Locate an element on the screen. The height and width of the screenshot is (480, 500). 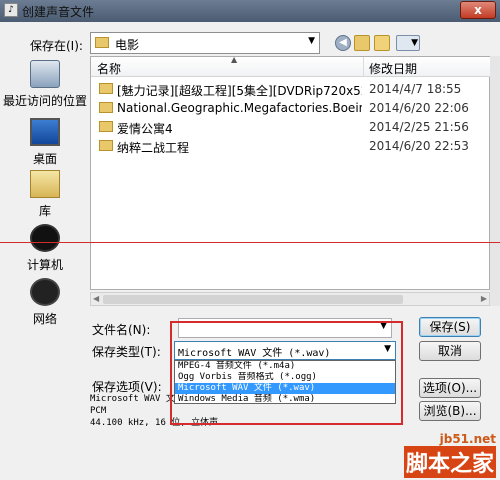
cancel-button: 取消 is located at coordinates (450, 351).